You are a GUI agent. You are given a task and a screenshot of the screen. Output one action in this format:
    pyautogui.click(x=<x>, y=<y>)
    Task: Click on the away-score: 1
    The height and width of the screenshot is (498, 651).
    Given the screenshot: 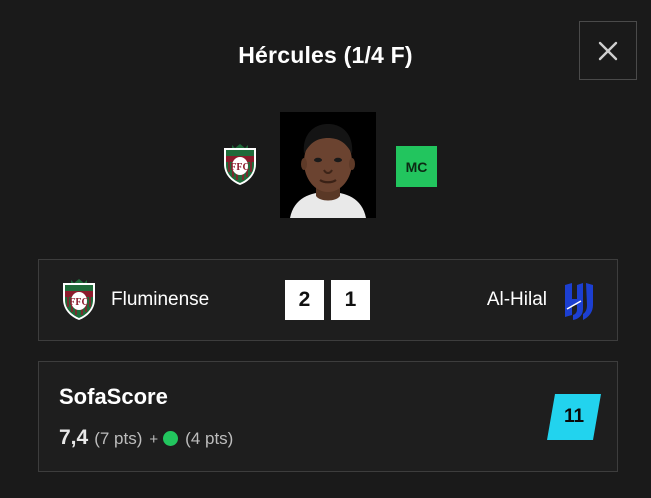 What is the action you would take?
    pyautogui.click(x=350, y=300)
    